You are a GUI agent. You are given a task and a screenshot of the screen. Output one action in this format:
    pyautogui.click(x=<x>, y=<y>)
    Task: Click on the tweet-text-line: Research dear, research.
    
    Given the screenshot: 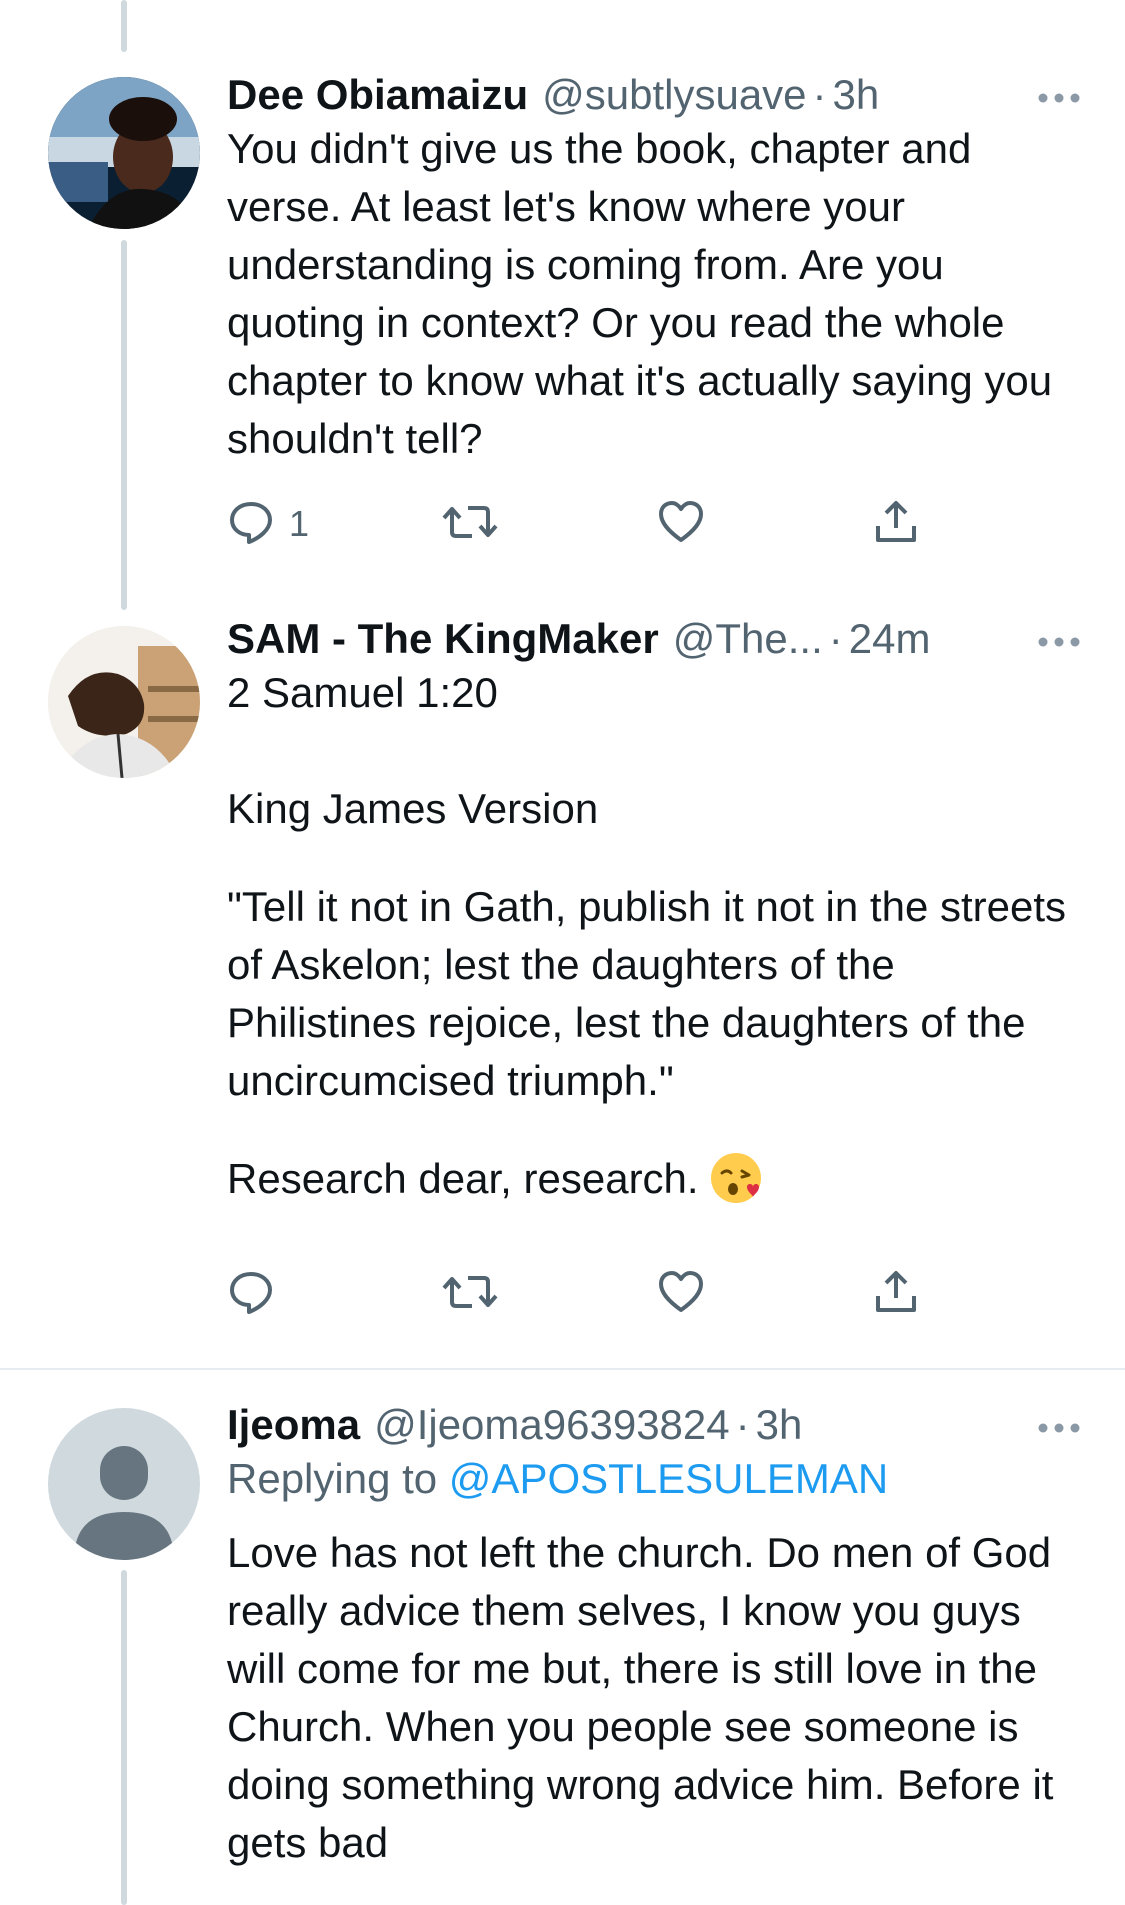 What is the action you would take?
    pyautogui.click(x=657, y=1179)
    